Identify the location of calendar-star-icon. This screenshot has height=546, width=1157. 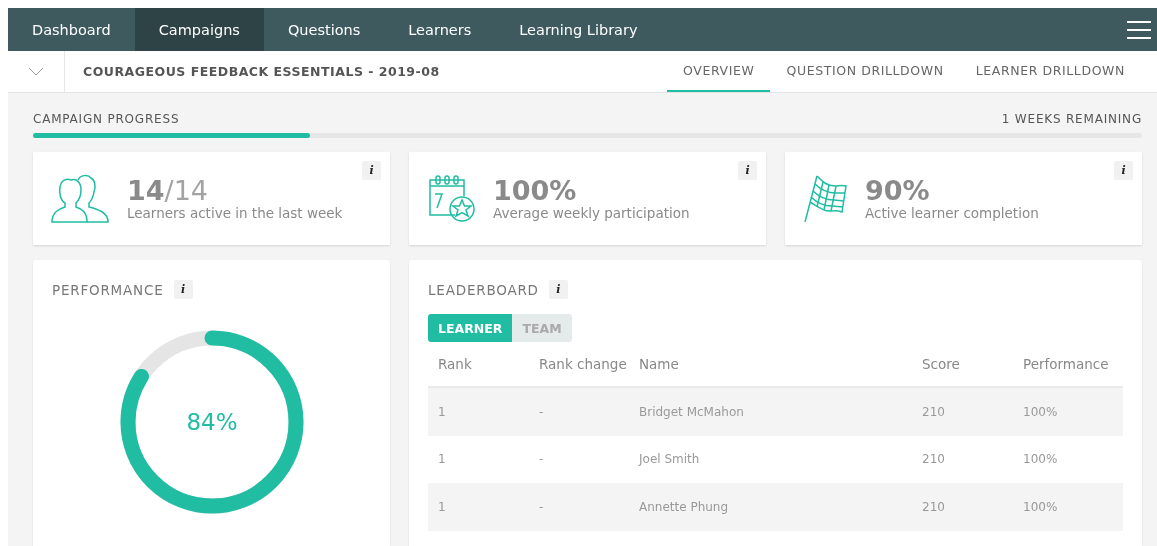
(452, 198).